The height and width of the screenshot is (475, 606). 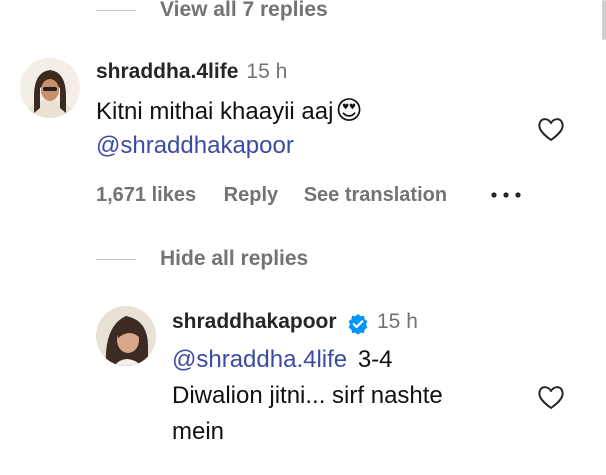 I want to click on view-all-replies-button: View all 7 replies, so click(x=244, y=11).